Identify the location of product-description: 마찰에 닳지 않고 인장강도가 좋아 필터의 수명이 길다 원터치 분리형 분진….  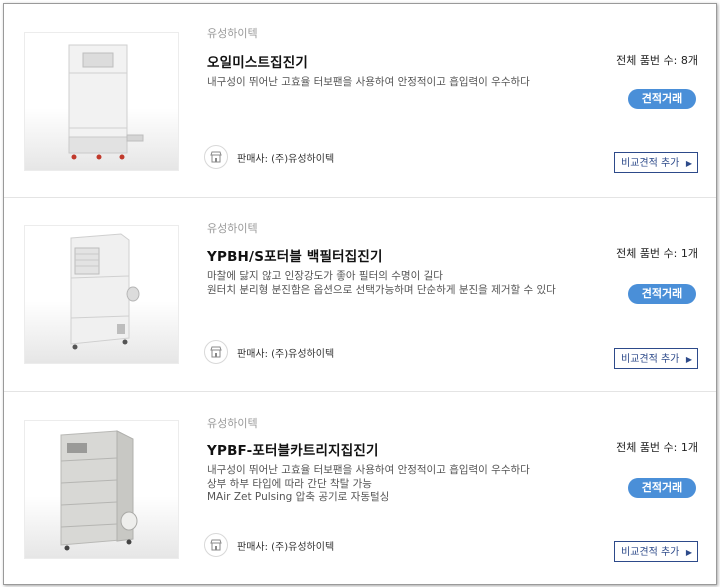
(392, 283).